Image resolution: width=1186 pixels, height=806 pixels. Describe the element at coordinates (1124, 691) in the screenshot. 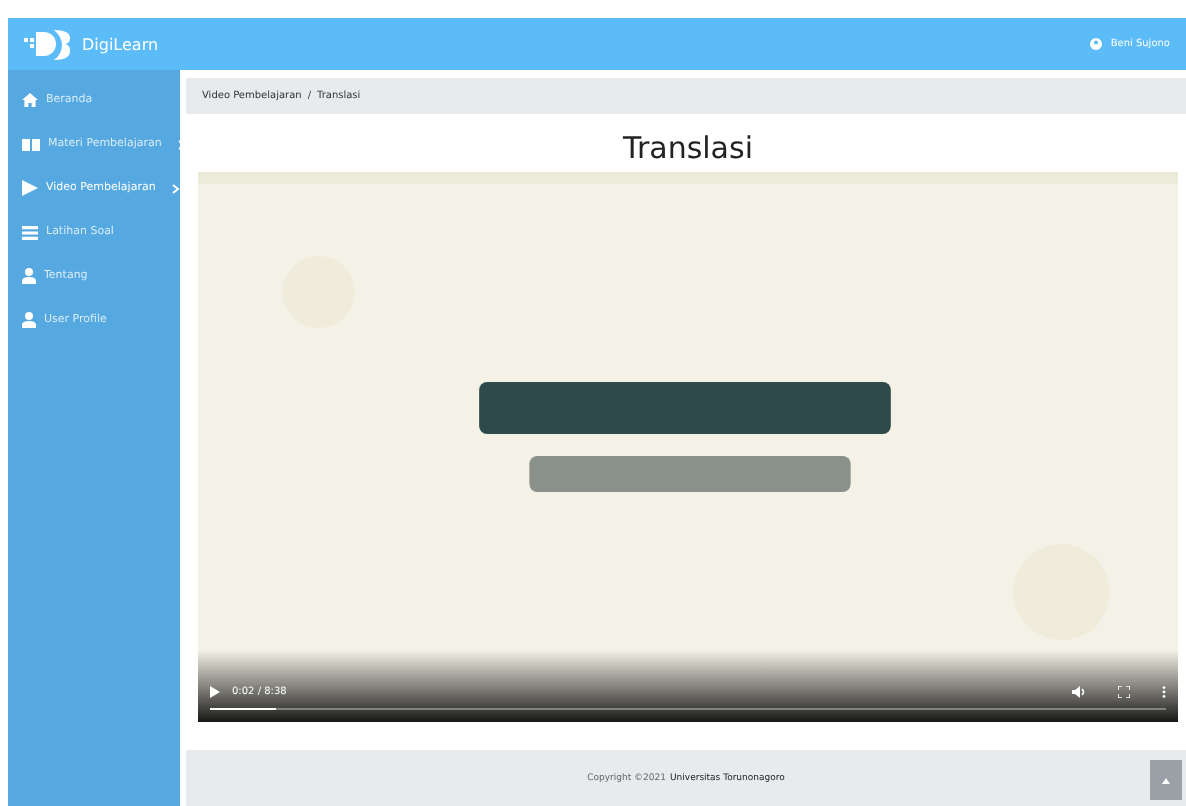

I see `fullscreen-icon` at that location.